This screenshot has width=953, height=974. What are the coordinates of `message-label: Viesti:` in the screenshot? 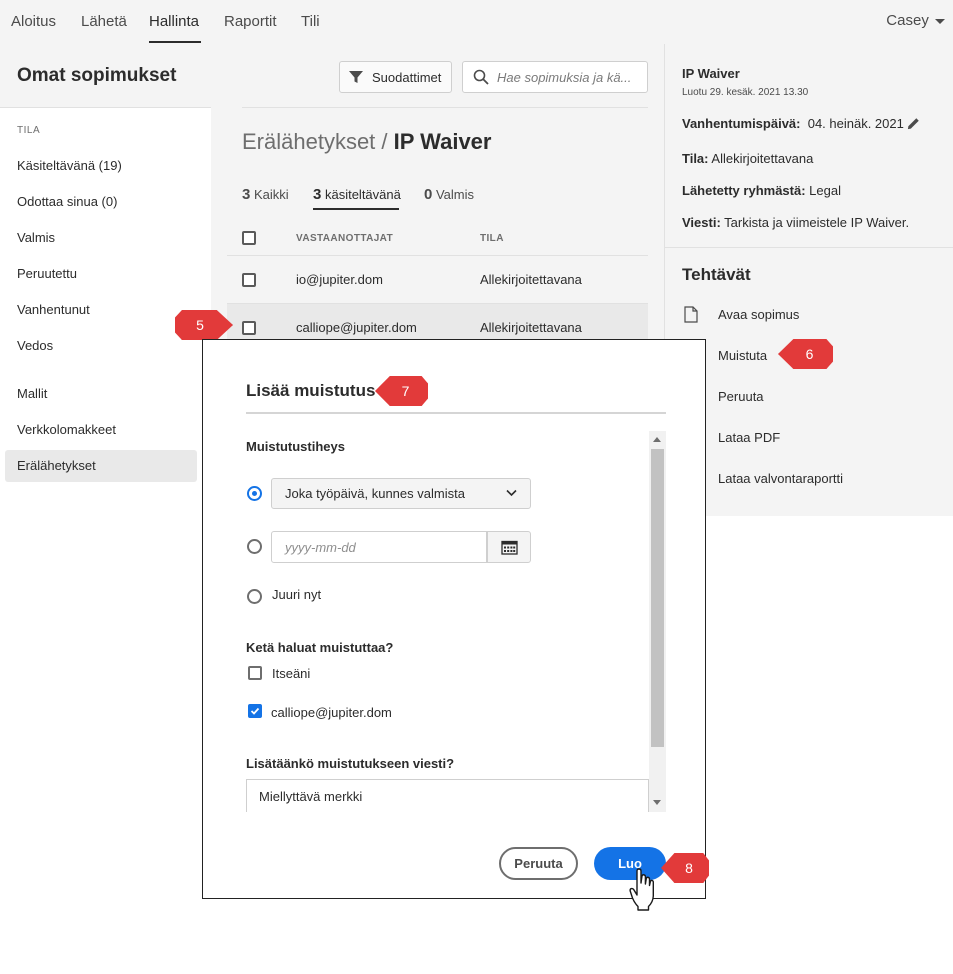 It's located at (701, 222).